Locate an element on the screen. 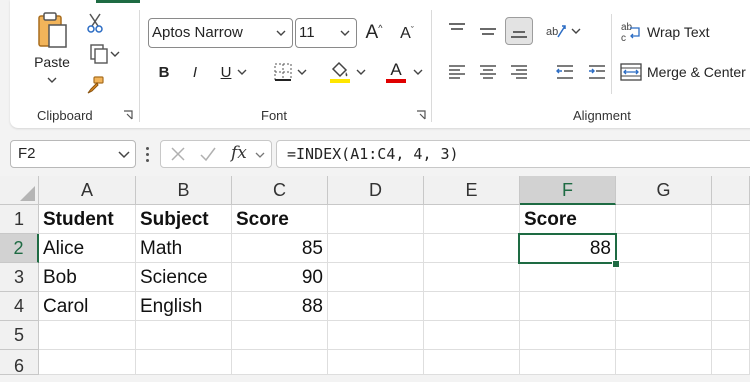 This screenshot has width=750, height=382. column-header-a: A is located at coordinates (87, 190).